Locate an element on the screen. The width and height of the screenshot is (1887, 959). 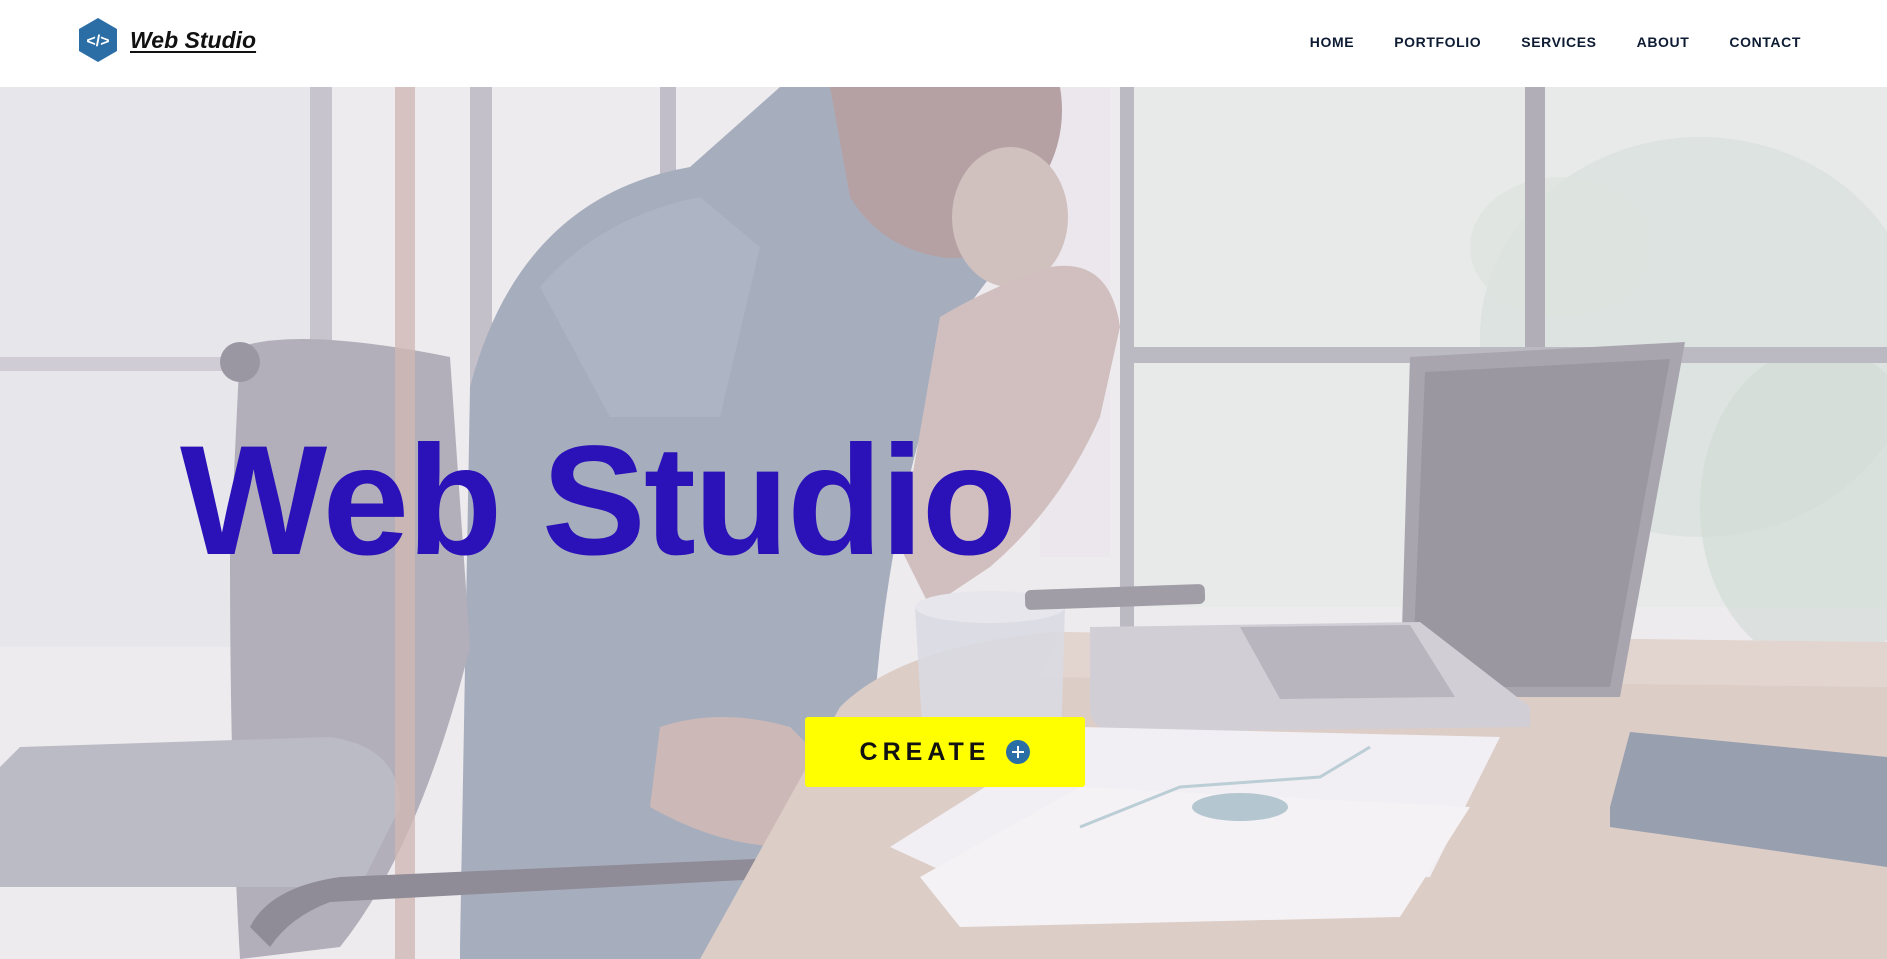
create-button: CREATE is located at coordinates (945, 752).